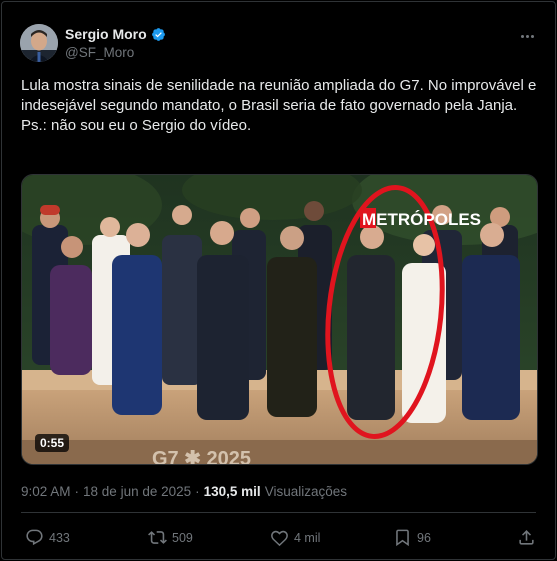 The width and height of the screenshot is (557, 561). I want to click on bookmark-count: 96, so click(424, 537).